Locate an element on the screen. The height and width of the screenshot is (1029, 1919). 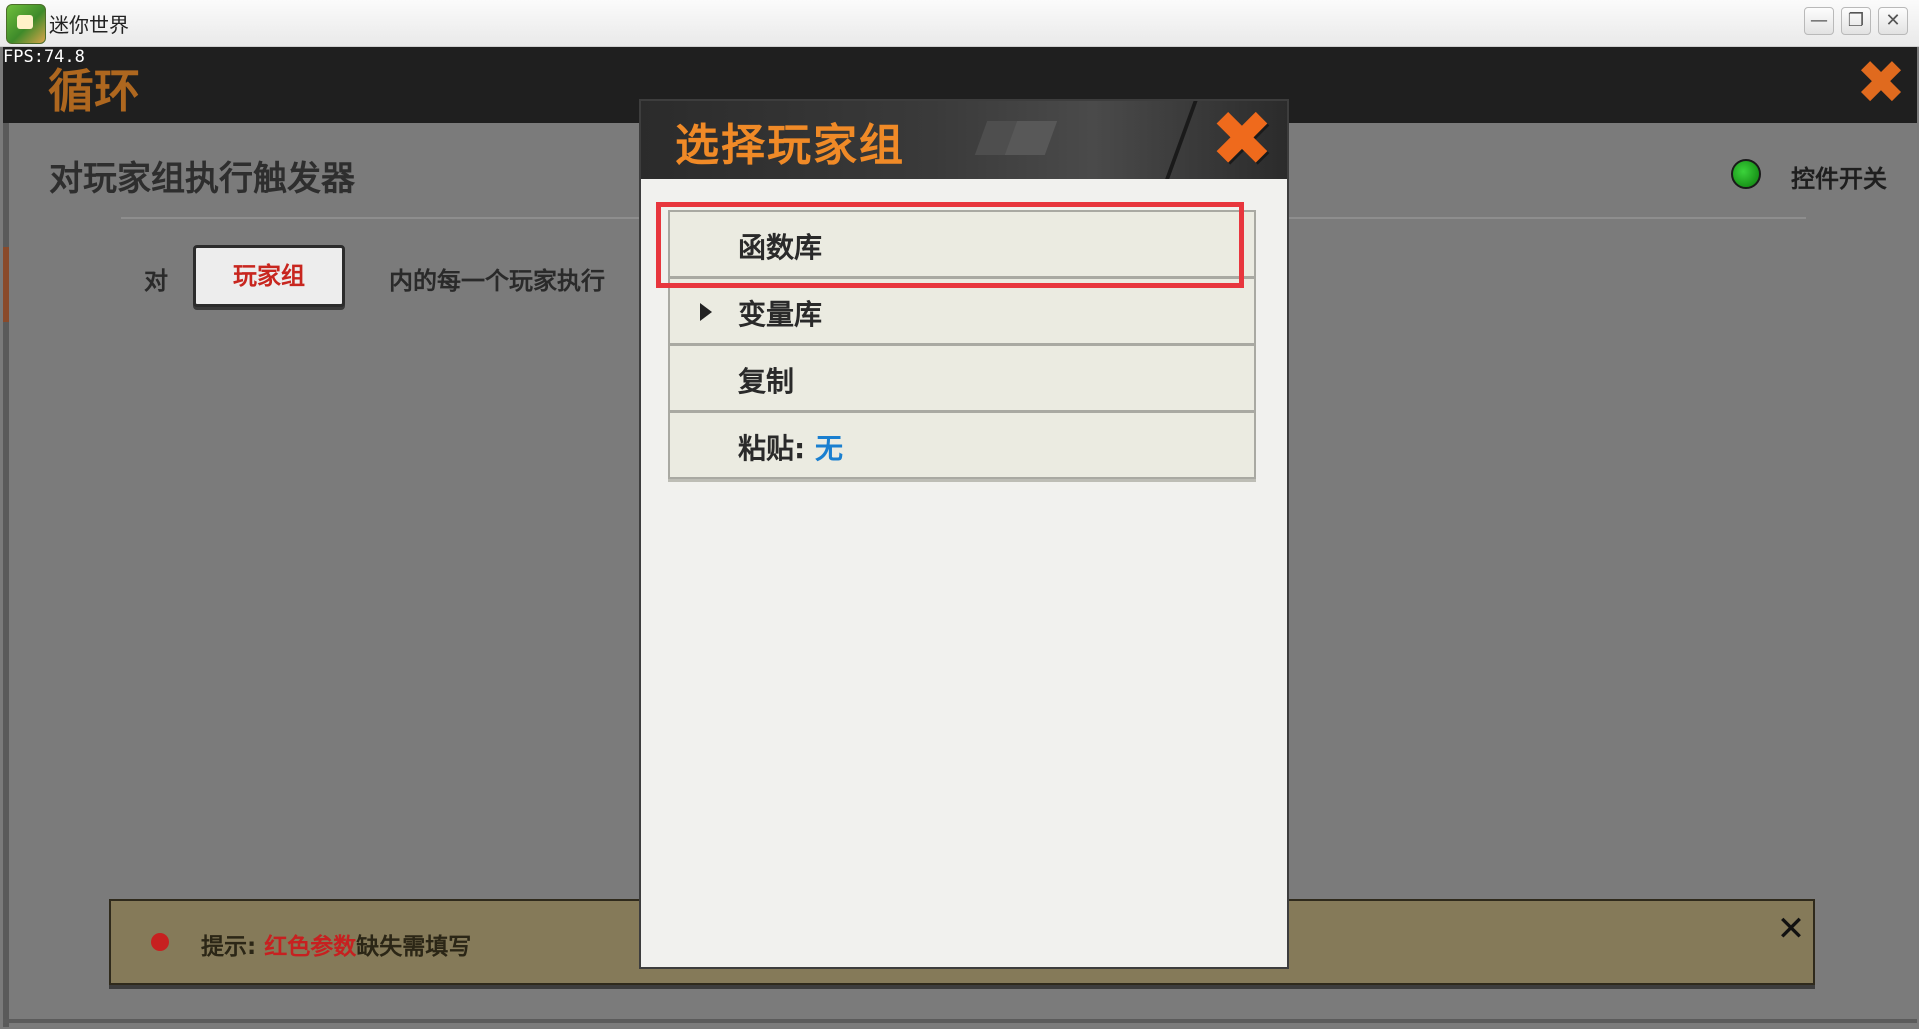
menu-item-label: 函数库 is located at coordinates (780, 247).